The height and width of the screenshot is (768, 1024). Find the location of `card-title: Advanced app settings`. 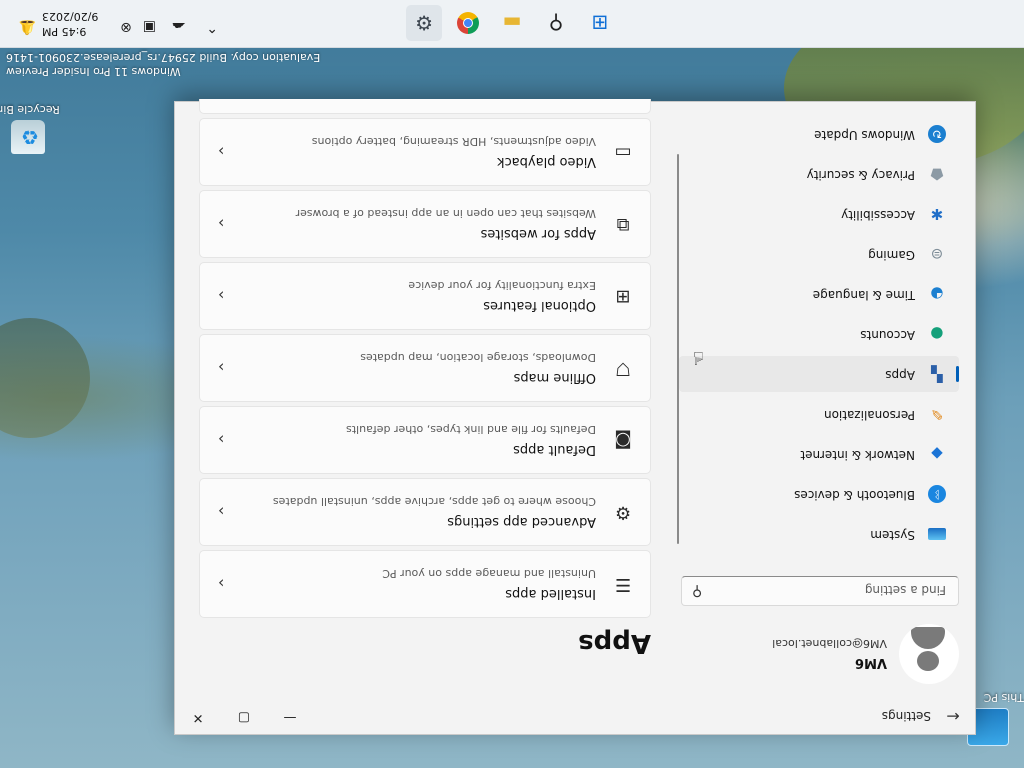

card-title: Advanced app settings is located at coordinates (521, 521).